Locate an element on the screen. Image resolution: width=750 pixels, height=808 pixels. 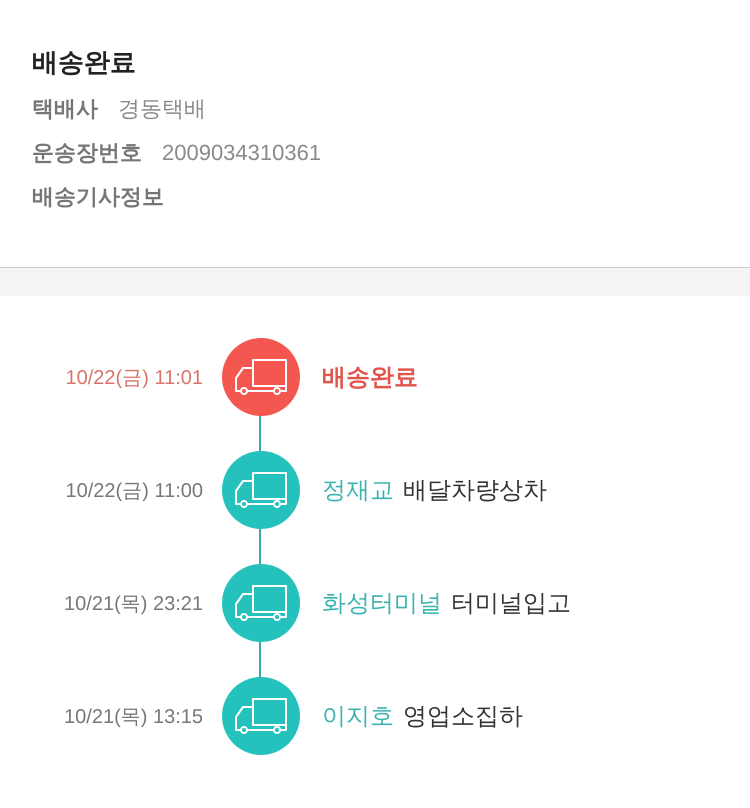
status-text: 터미널입고 is located at coordinates (511, 604).